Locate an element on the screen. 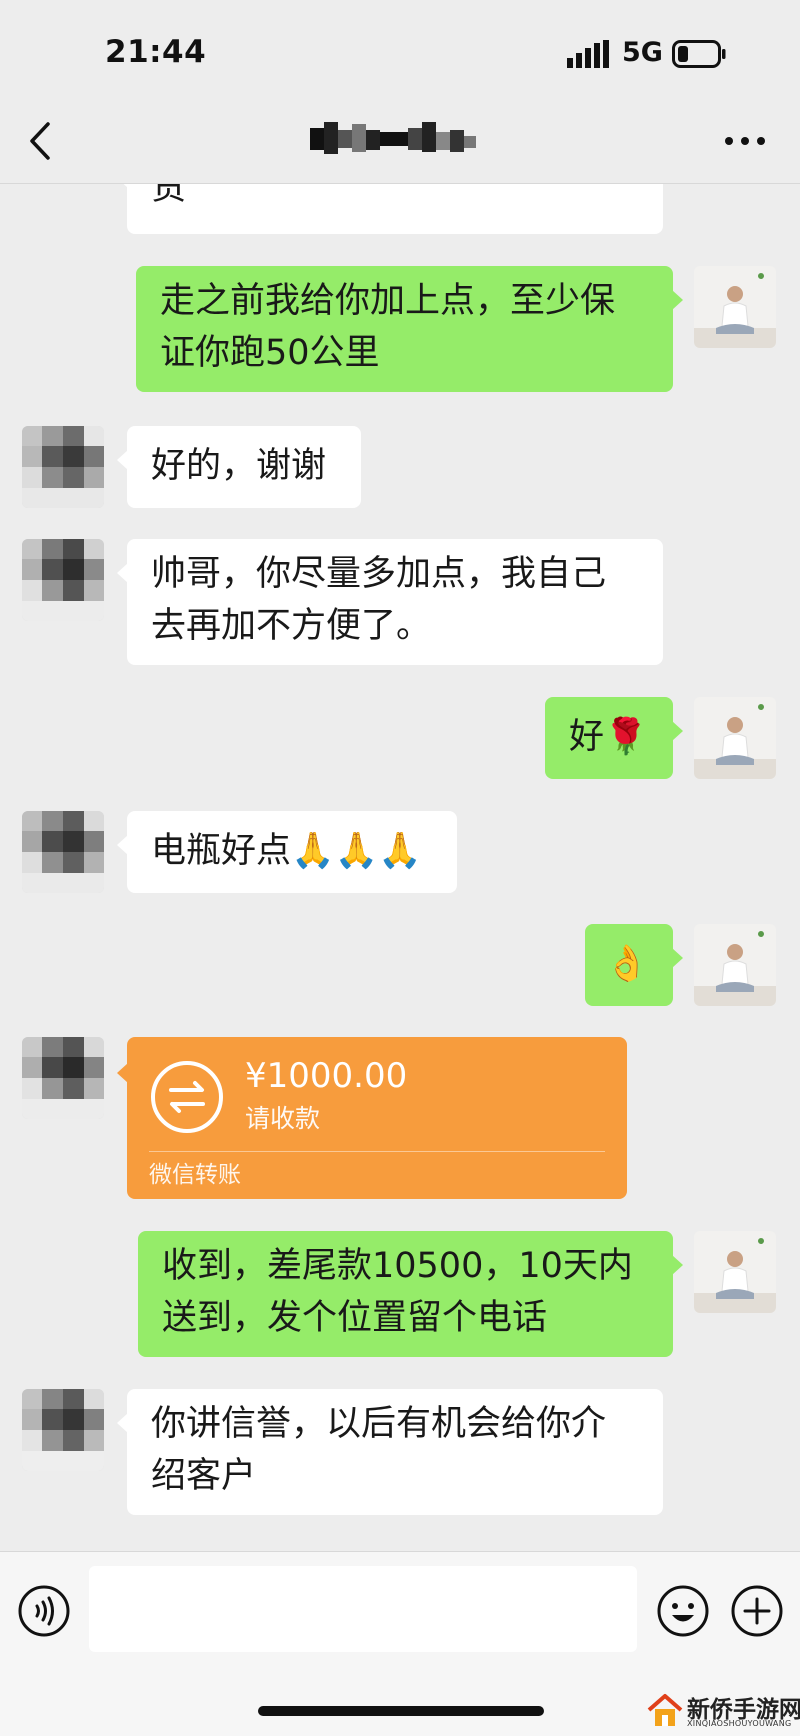 This screenshot has width=800, height=1736. message-bubble-incoming: 帅哥，你尽量多加点，我自己去再加不方便了。 is located at coordinates (390, 602).